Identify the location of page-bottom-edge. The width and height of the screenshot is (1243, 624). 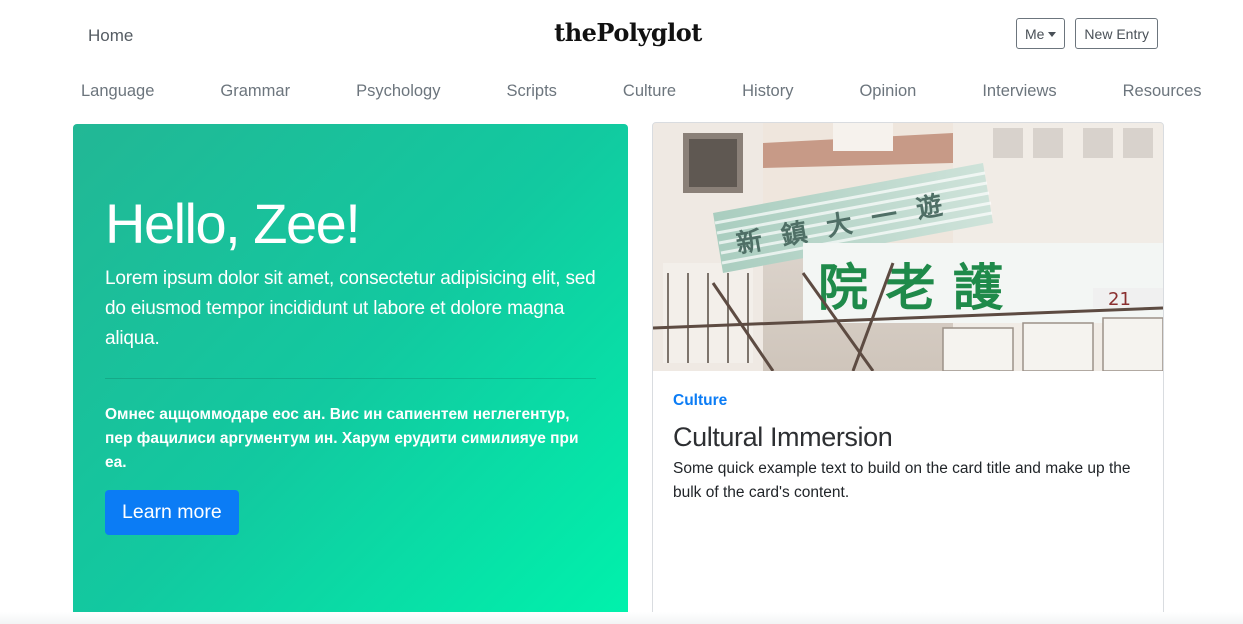
(621, 618).